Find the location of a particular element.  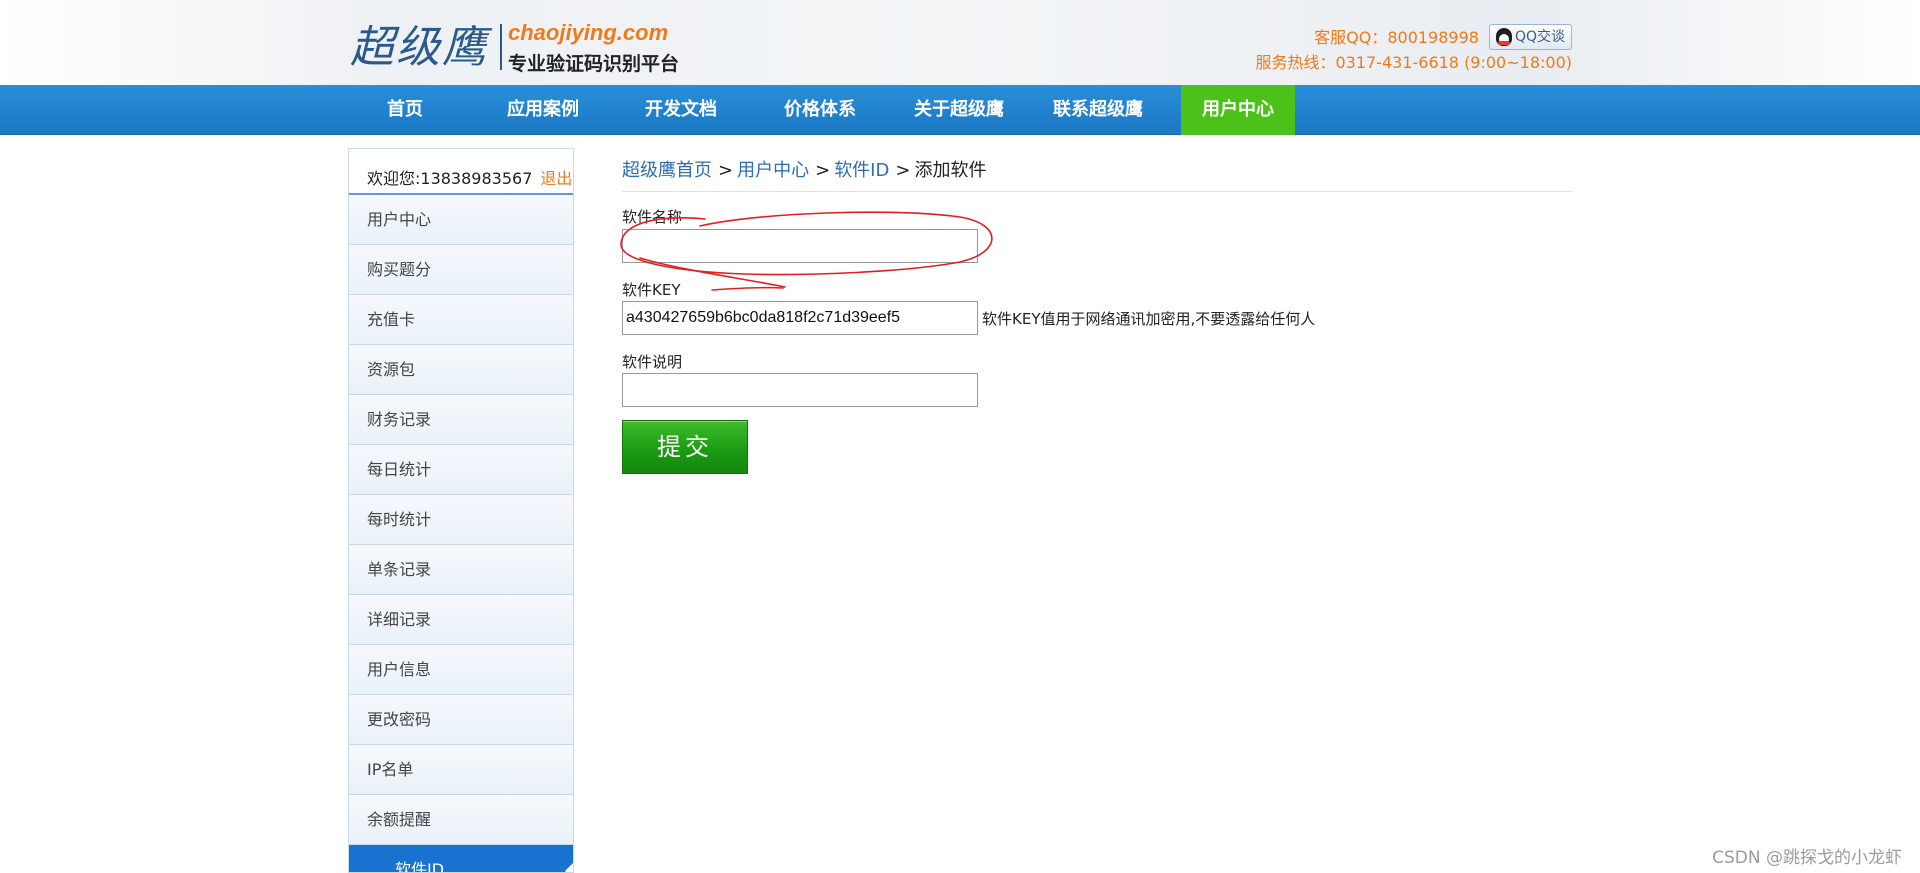

software-name-input is located at coordinates (800, 246).